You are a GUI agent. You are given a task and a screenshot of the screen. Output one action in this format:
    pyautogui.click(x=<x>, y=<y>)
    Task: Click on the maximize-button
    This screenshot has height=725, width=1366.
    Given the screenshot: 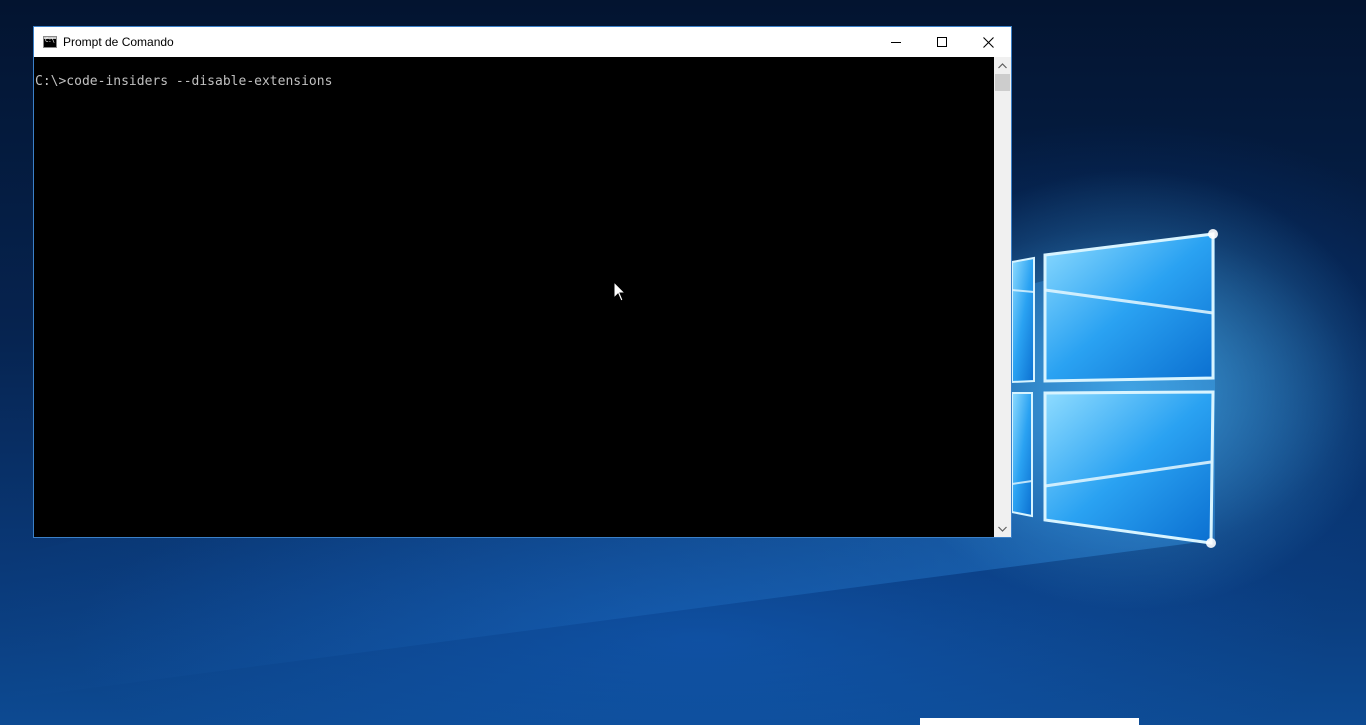 What is the action you would take?
    pyautogui.click(x=942, y=42)
    